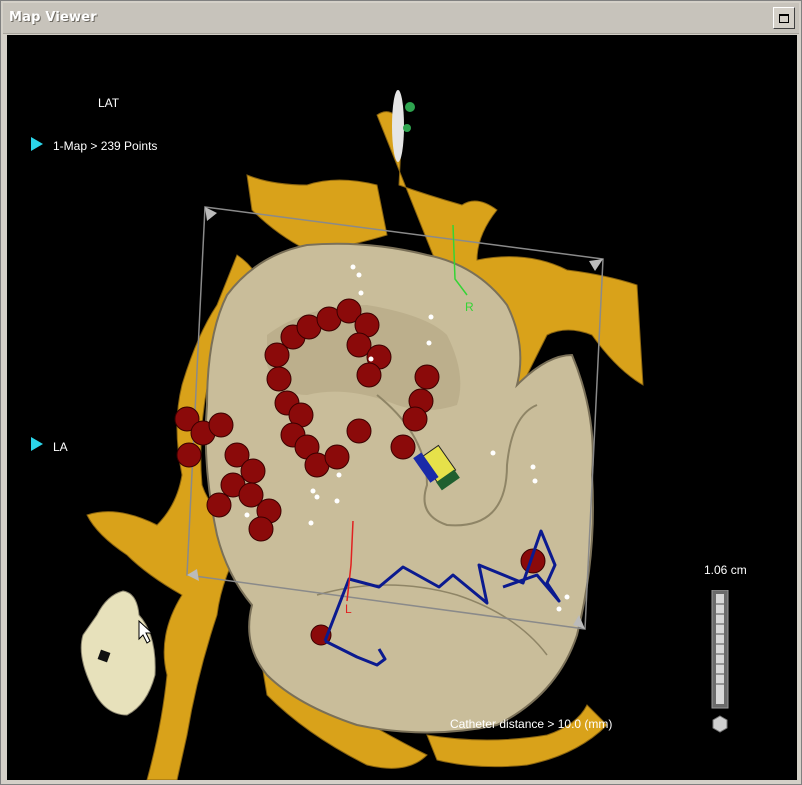 This screenshot has height=785, width=802. What do you see at coordinates (720, 651) in the screenshot?
I see `scale-bar` at bounding box center [720, 651].